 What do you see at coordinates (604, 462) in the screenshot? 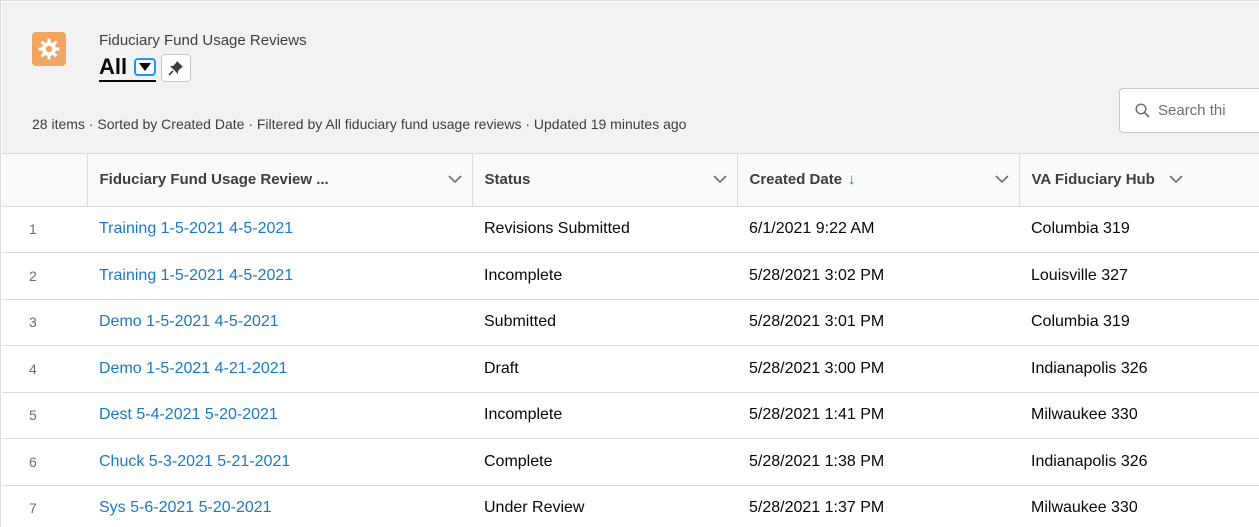
I see `status-cell: Complete` at bounding box center [604, 462].